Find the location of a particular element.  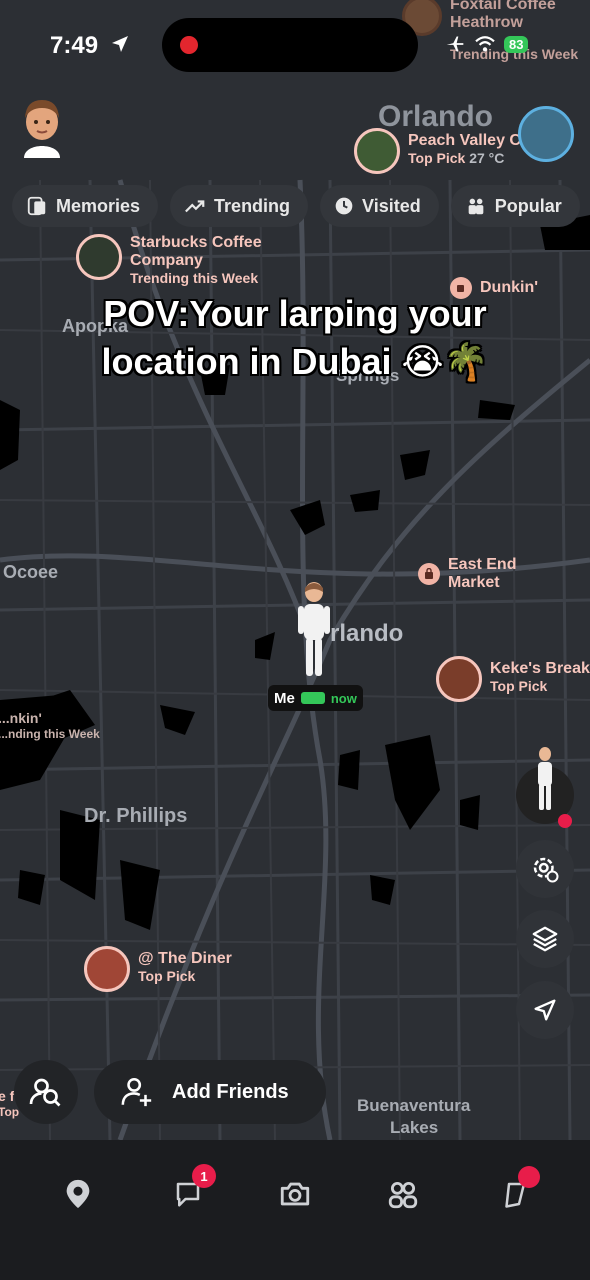

battery-icon is located at coordinates (312, 698).